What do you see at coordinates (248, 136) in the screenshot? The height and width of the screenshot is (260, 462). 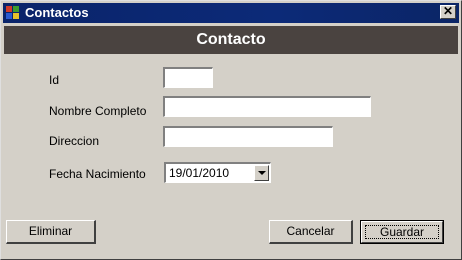 I see `direccion-field` at bounding box center [248, 136].